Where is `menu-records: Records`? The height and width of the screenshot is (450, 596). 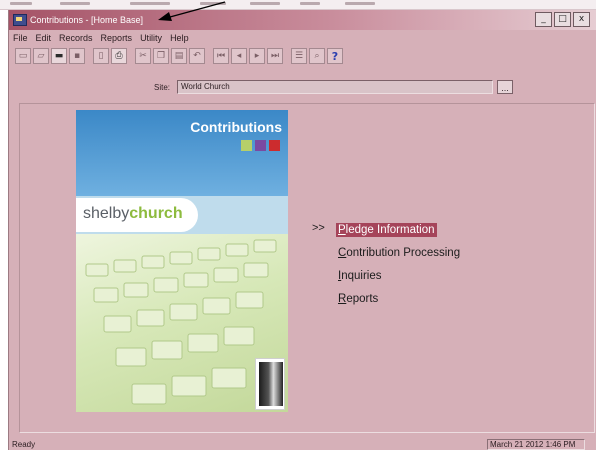
menu-records: Records is located at coordinates (76, 38).